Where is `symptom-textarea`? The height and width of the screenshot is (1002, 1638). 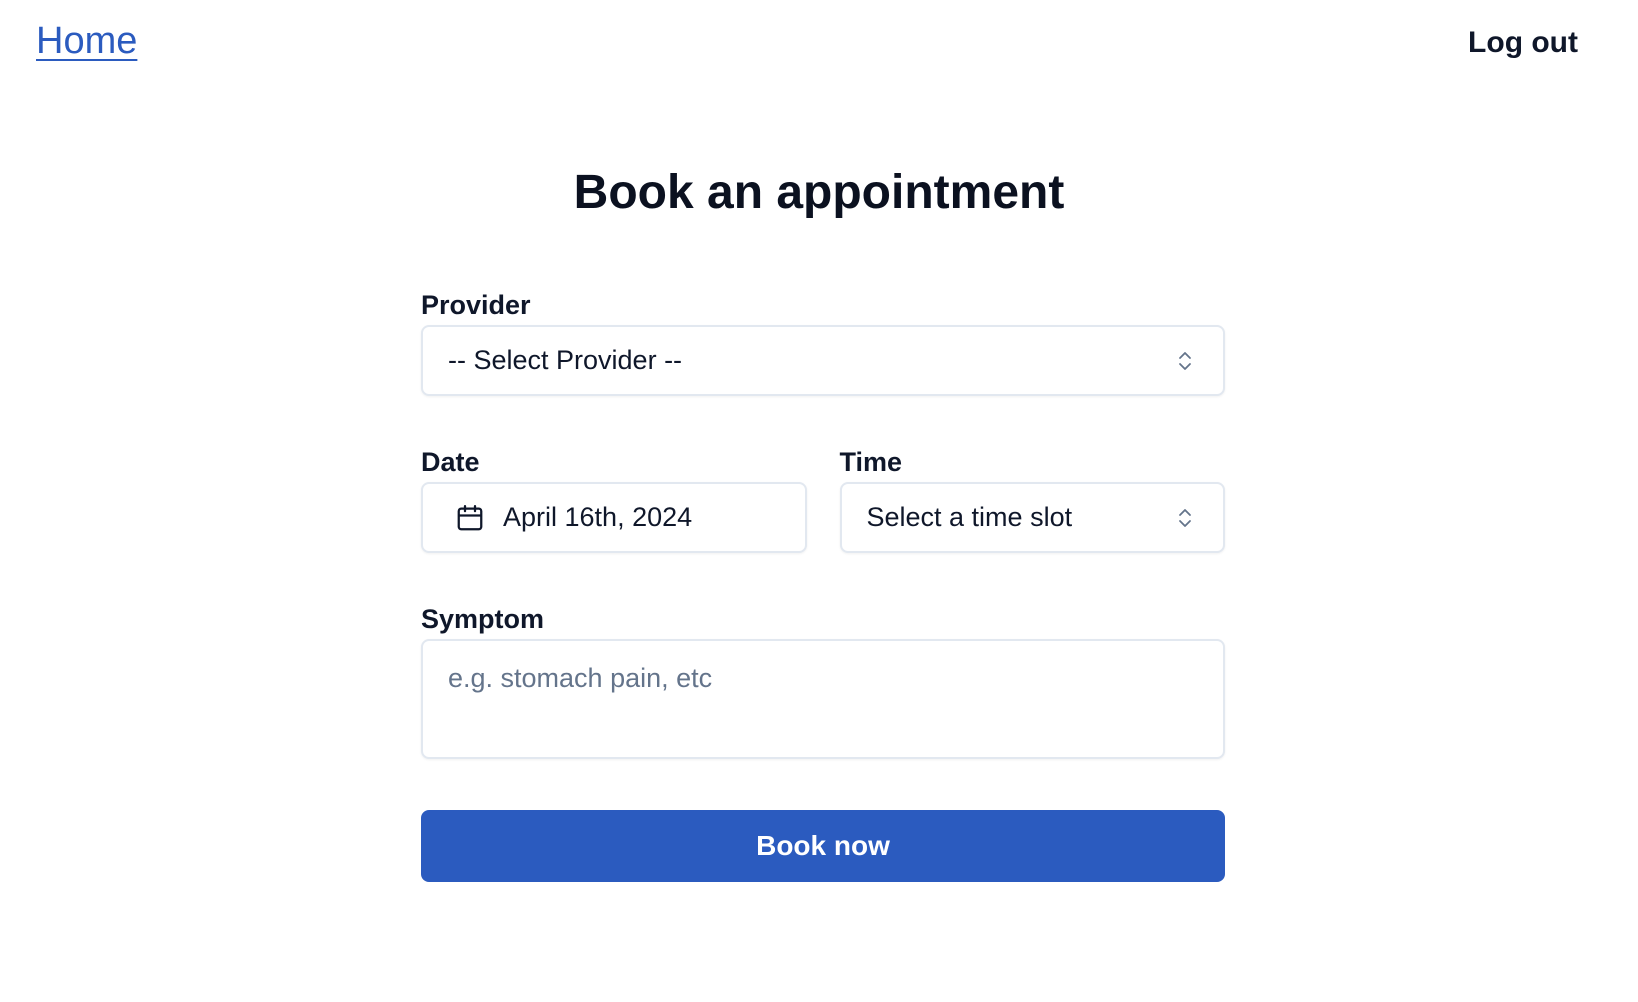
symptom-textarea is located at coordinates (823, 699).